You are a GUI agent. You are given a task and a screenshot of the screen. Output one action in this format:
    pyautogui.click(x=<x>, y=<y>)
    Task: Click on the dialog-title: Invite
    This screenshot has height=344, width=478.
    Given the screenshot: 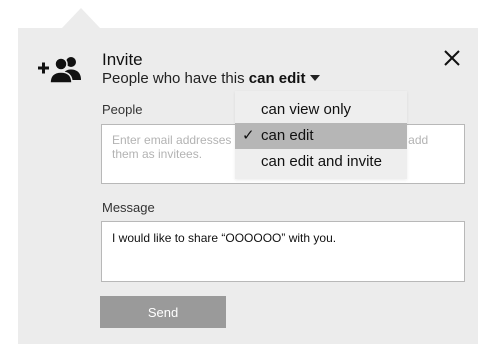 What is the action you would take?
    pyautogui.click(x=122, y=59)
    